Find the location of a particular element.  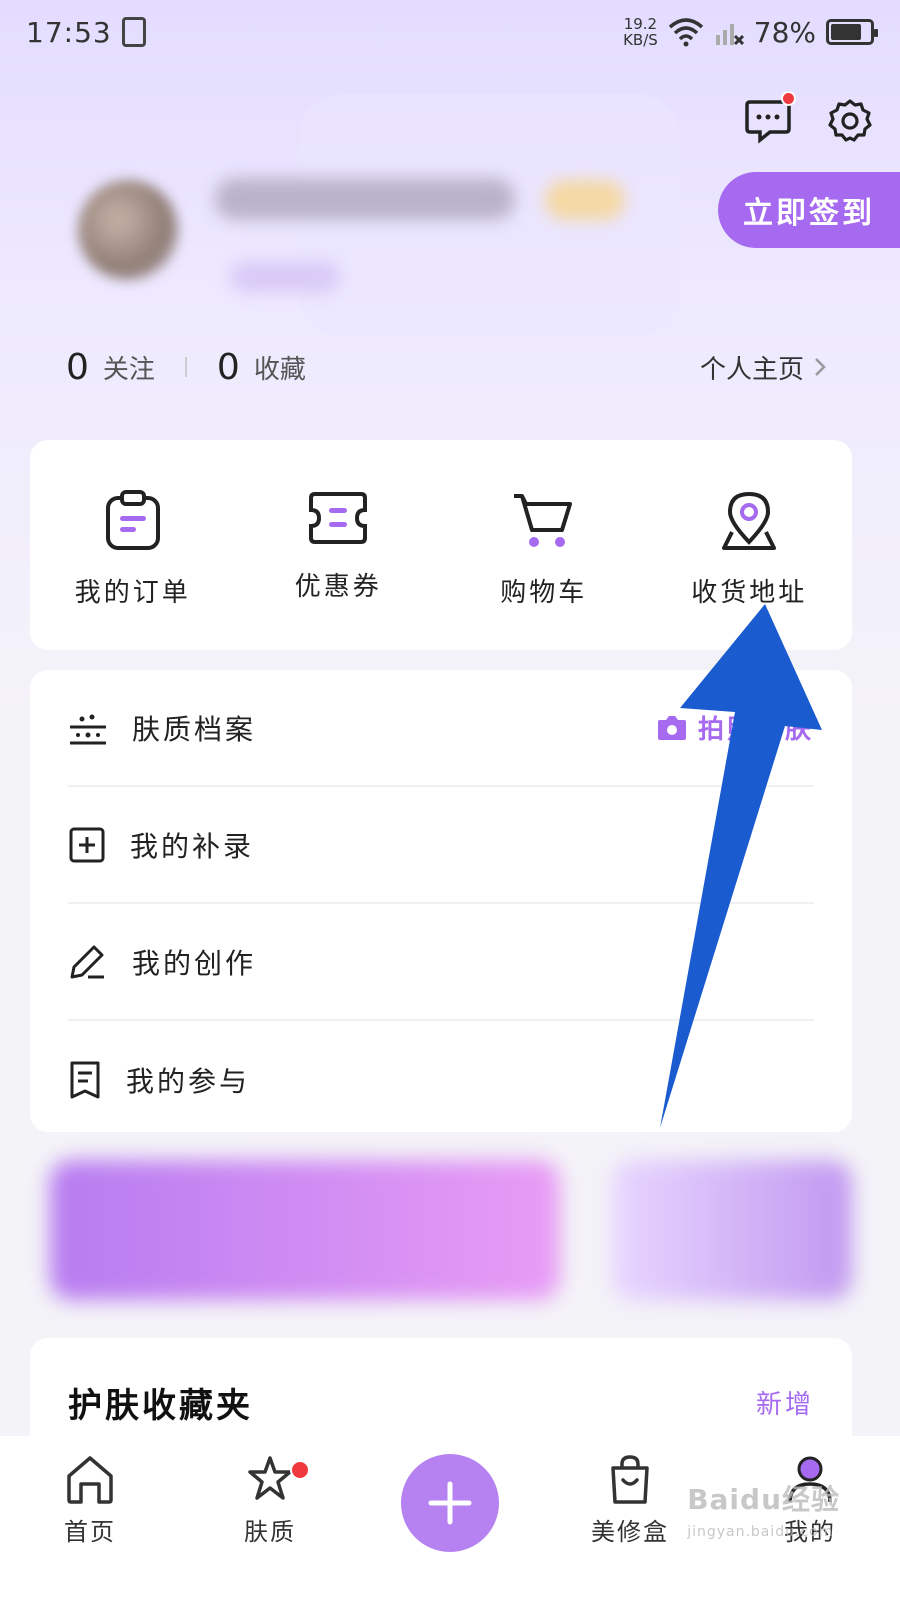

watermark: Baidu经验 jingyan.baidu.com is located at coordinates (763, 1509).